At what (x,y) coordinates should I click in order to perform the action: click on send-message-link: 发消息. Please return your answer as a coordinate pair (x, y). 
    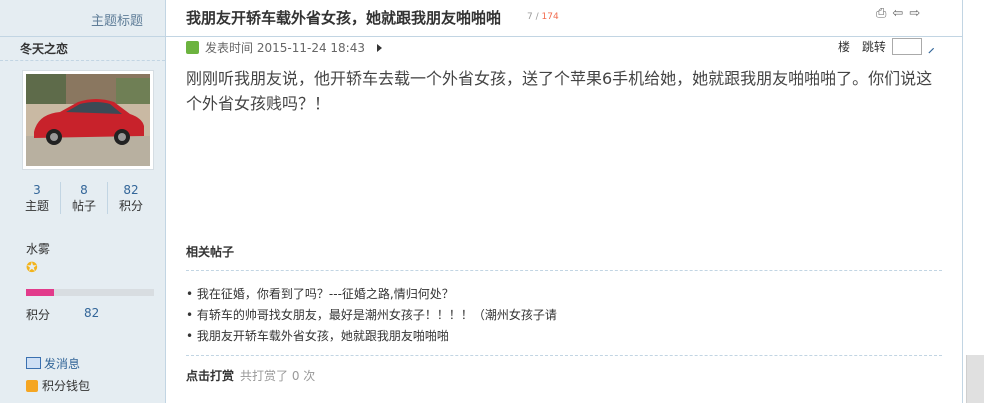
    Looking at the image, I should click on (53, 363).